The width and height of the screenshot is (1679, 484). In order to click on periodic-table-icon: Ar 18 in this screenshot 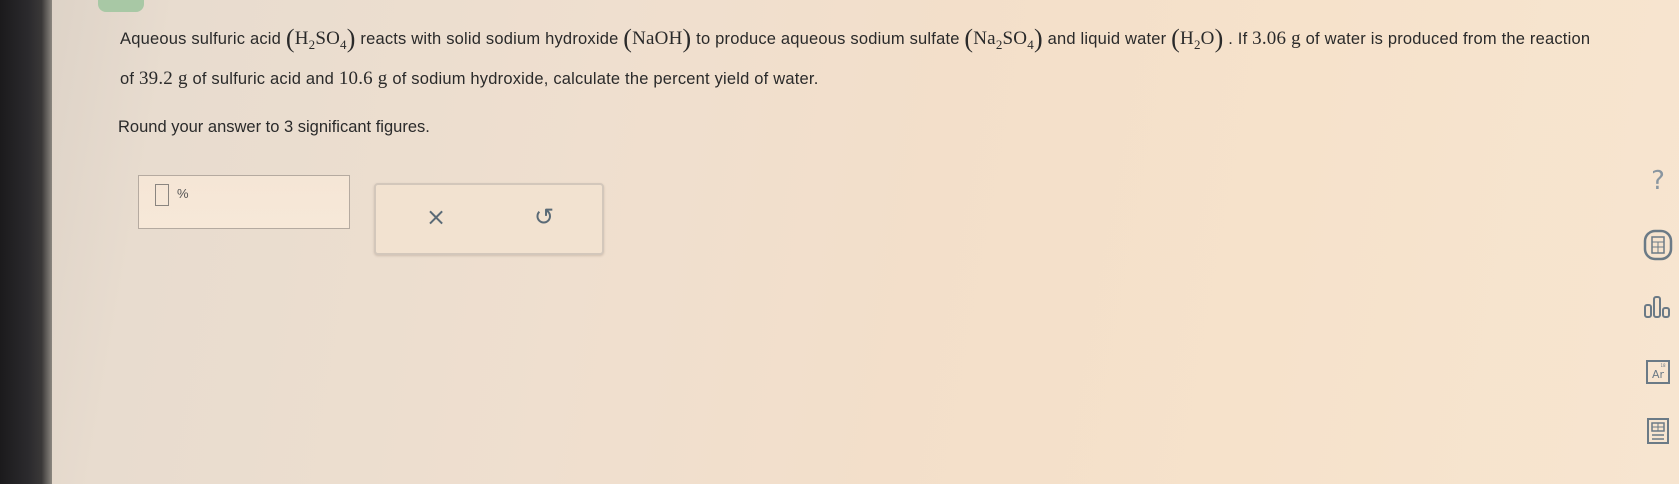, I will do `click(1658, 372)`.